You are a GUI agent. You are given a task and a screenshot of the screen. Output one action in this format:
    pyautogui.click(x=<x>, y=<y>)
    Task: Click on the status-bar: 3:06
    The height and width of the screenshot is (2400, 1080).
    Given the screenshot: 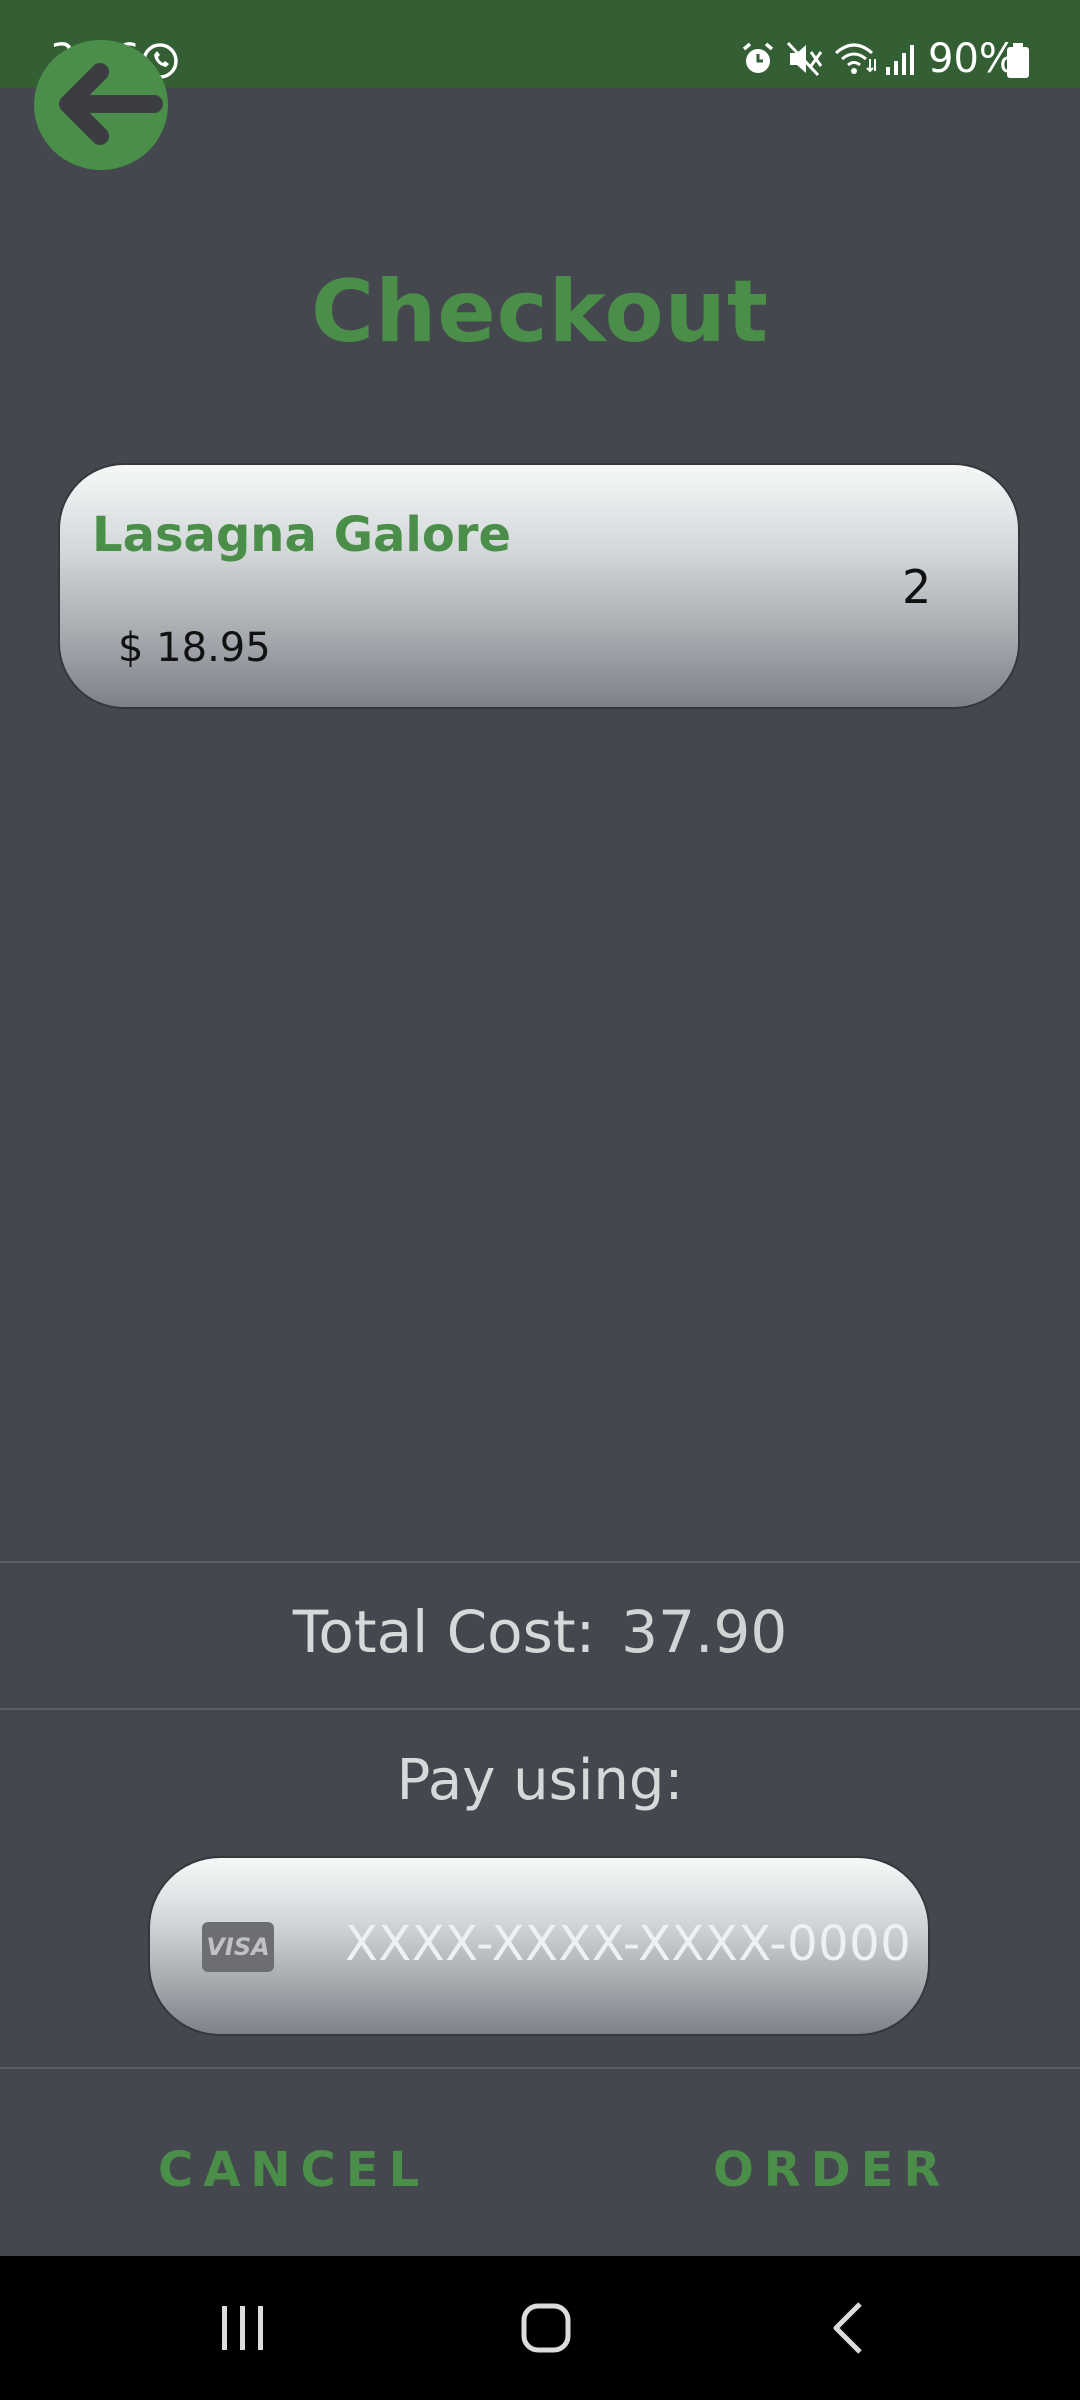 What is the action you would take?
    pyautogui.click(x=540, y=44)
    